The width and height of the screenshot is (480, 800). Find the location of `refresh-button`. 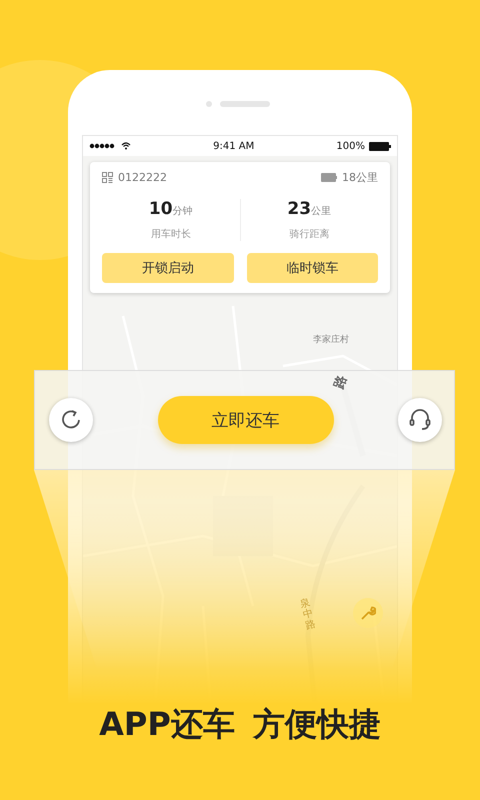

refresh-button is located at coordinates (71, 420).